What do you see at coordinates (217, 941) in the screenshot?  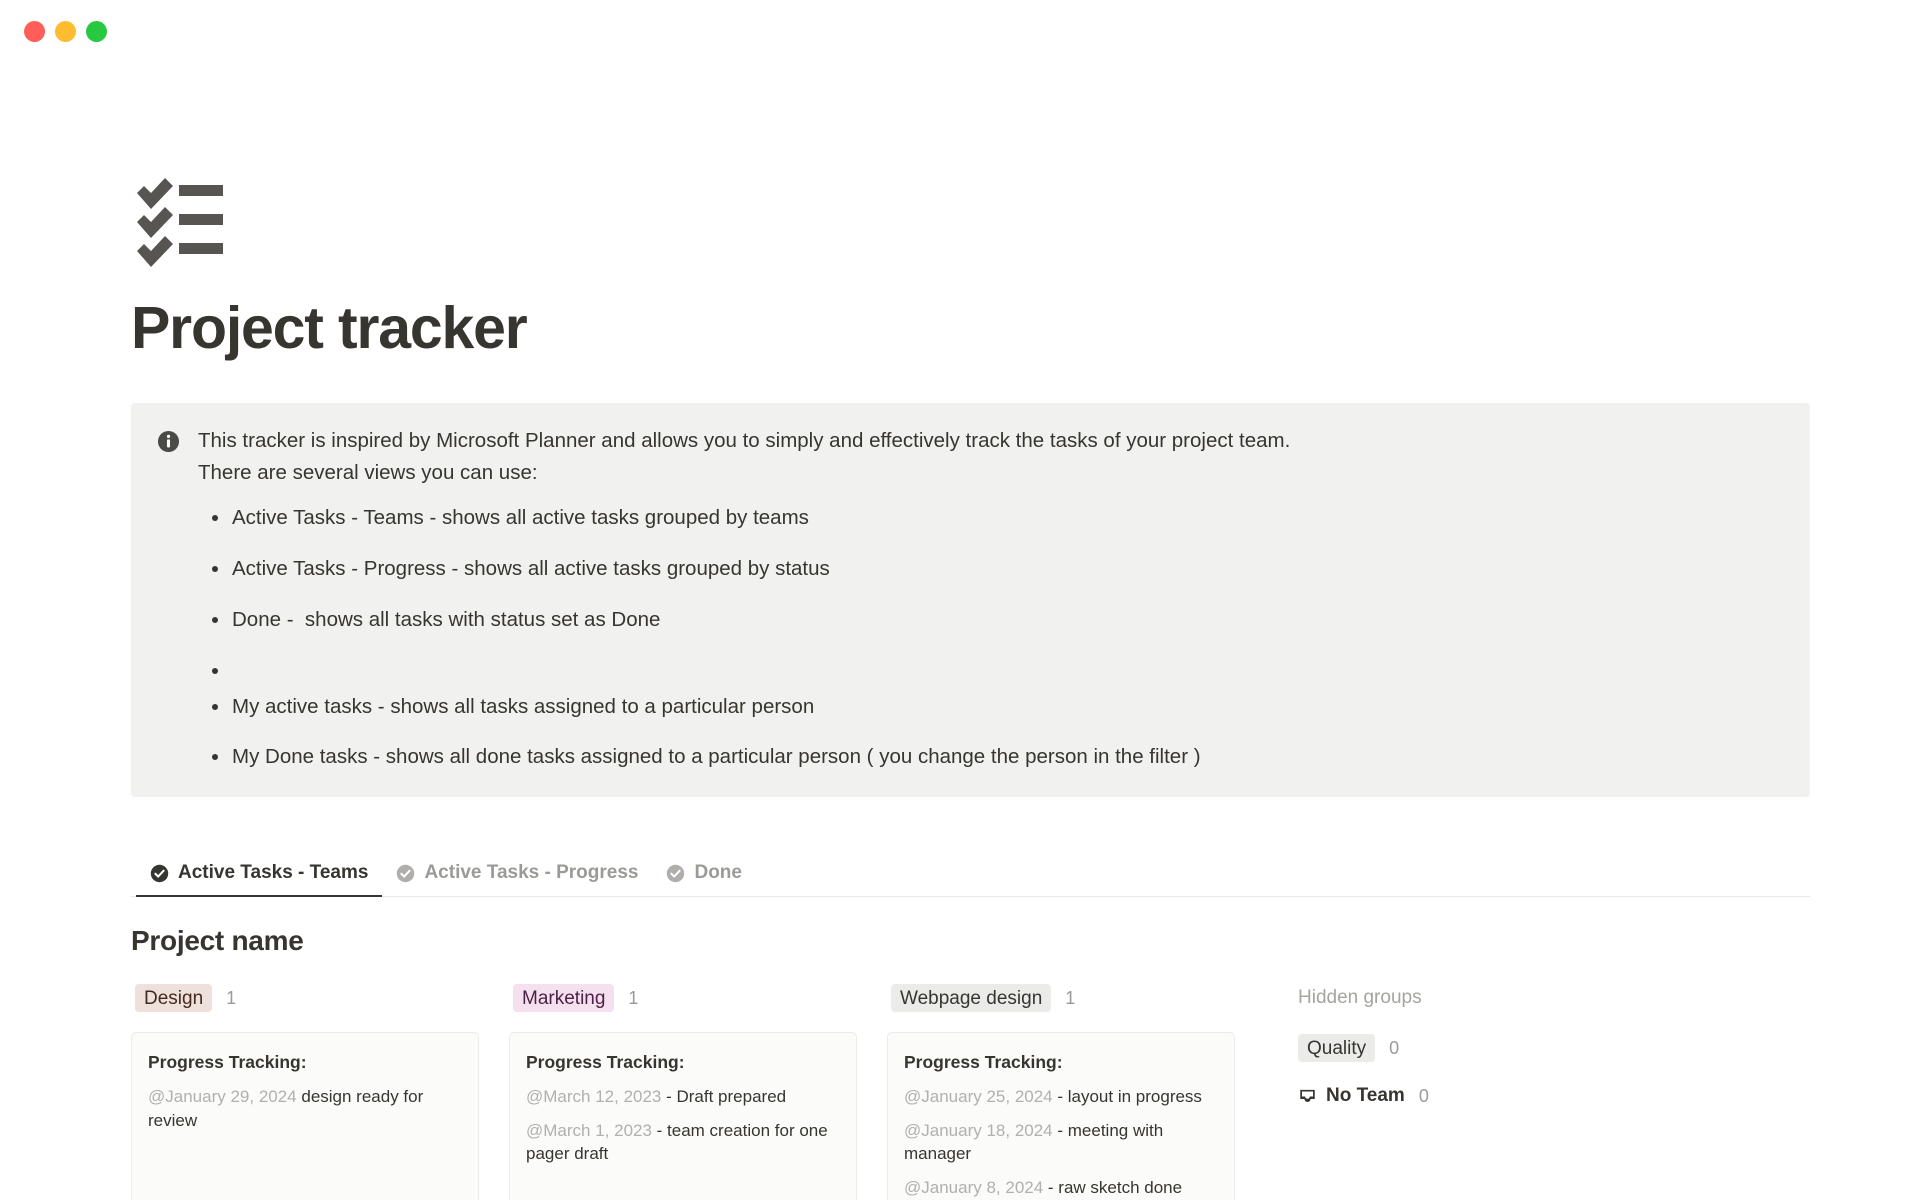 I see `board-title: Project name` at bounding box center [217, 941].